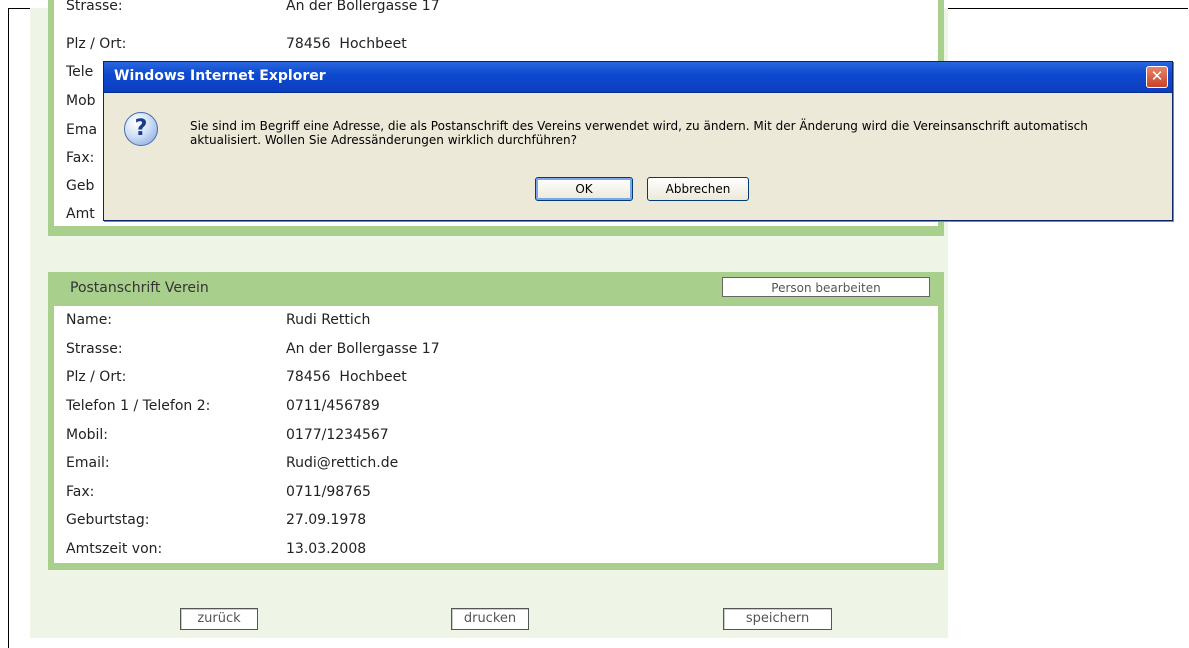  What do you see at coordinates (89, 320) in the screenshot?
I see `row-label: Name:` at bounding box center [89, 320].